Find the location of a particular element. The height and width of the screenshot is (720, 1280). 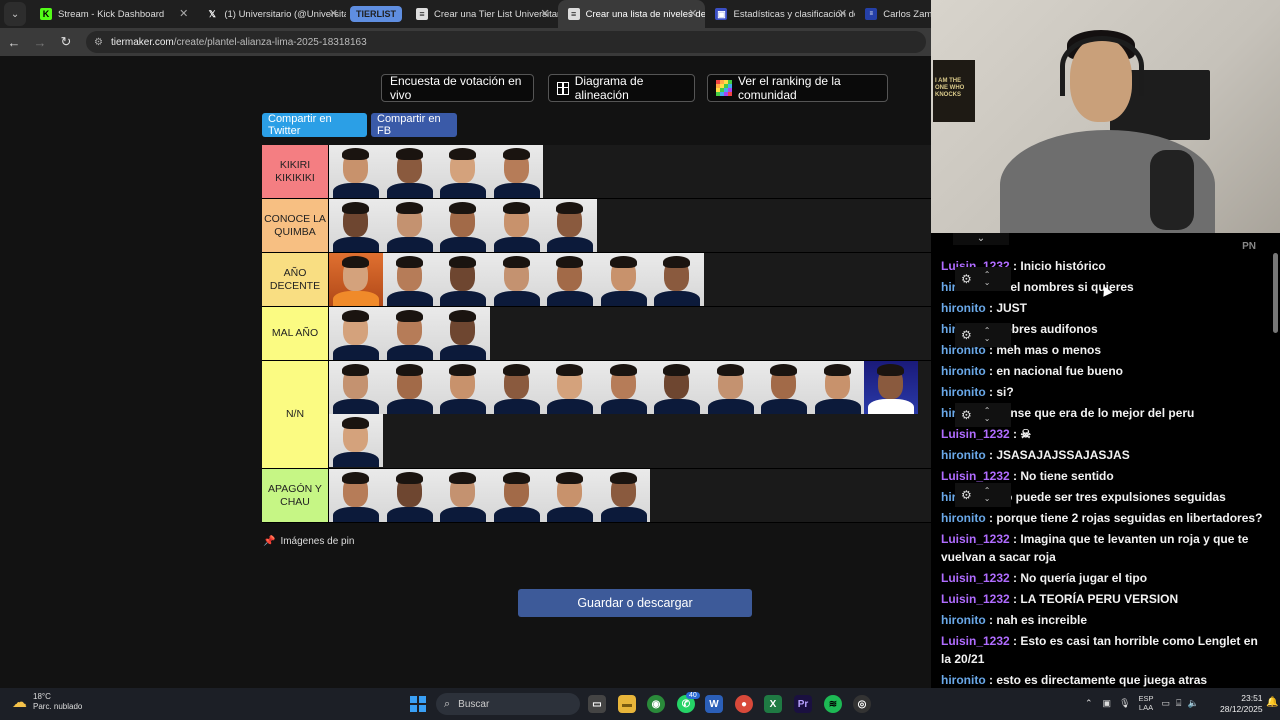

tier-label: AÑO DECENTE is located at coordinates (295, 279).